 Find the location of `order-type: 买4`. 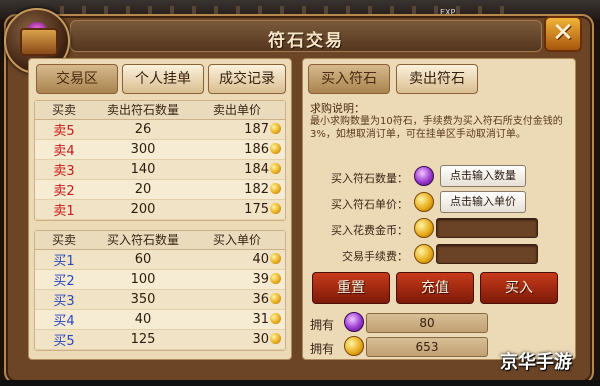

order-type: 买4 is located at coordinates (64, 321).